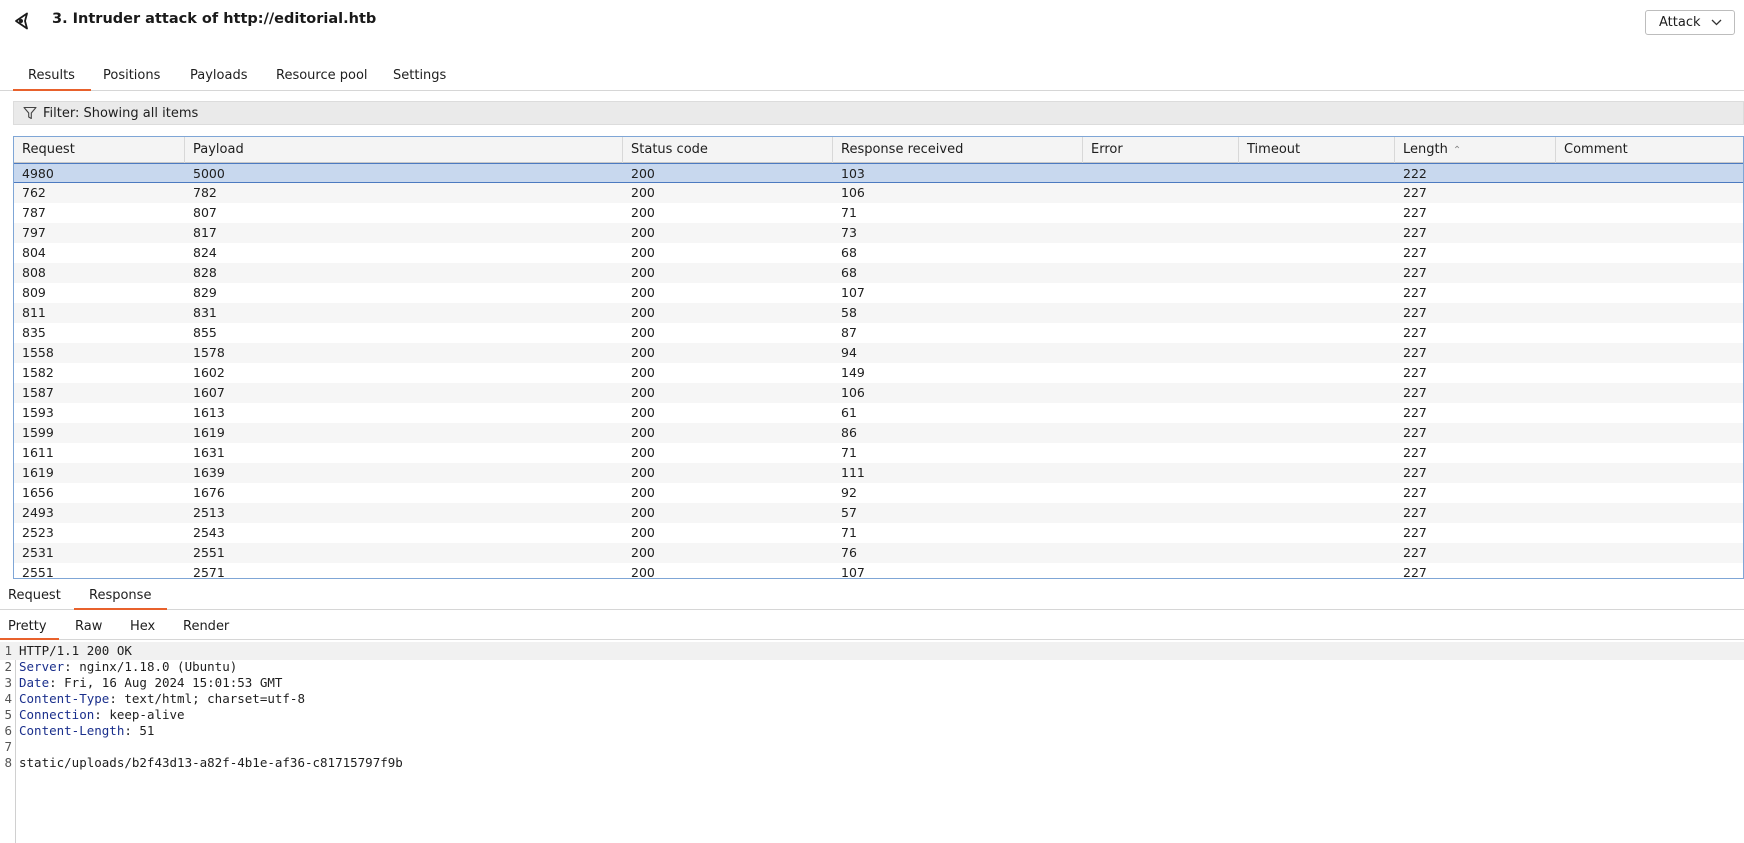 This screenshot has width=1744, height=843. Describe the element at coordinates (131, 79) in the screenshot. I see `tab-positions: Positions` at that location.